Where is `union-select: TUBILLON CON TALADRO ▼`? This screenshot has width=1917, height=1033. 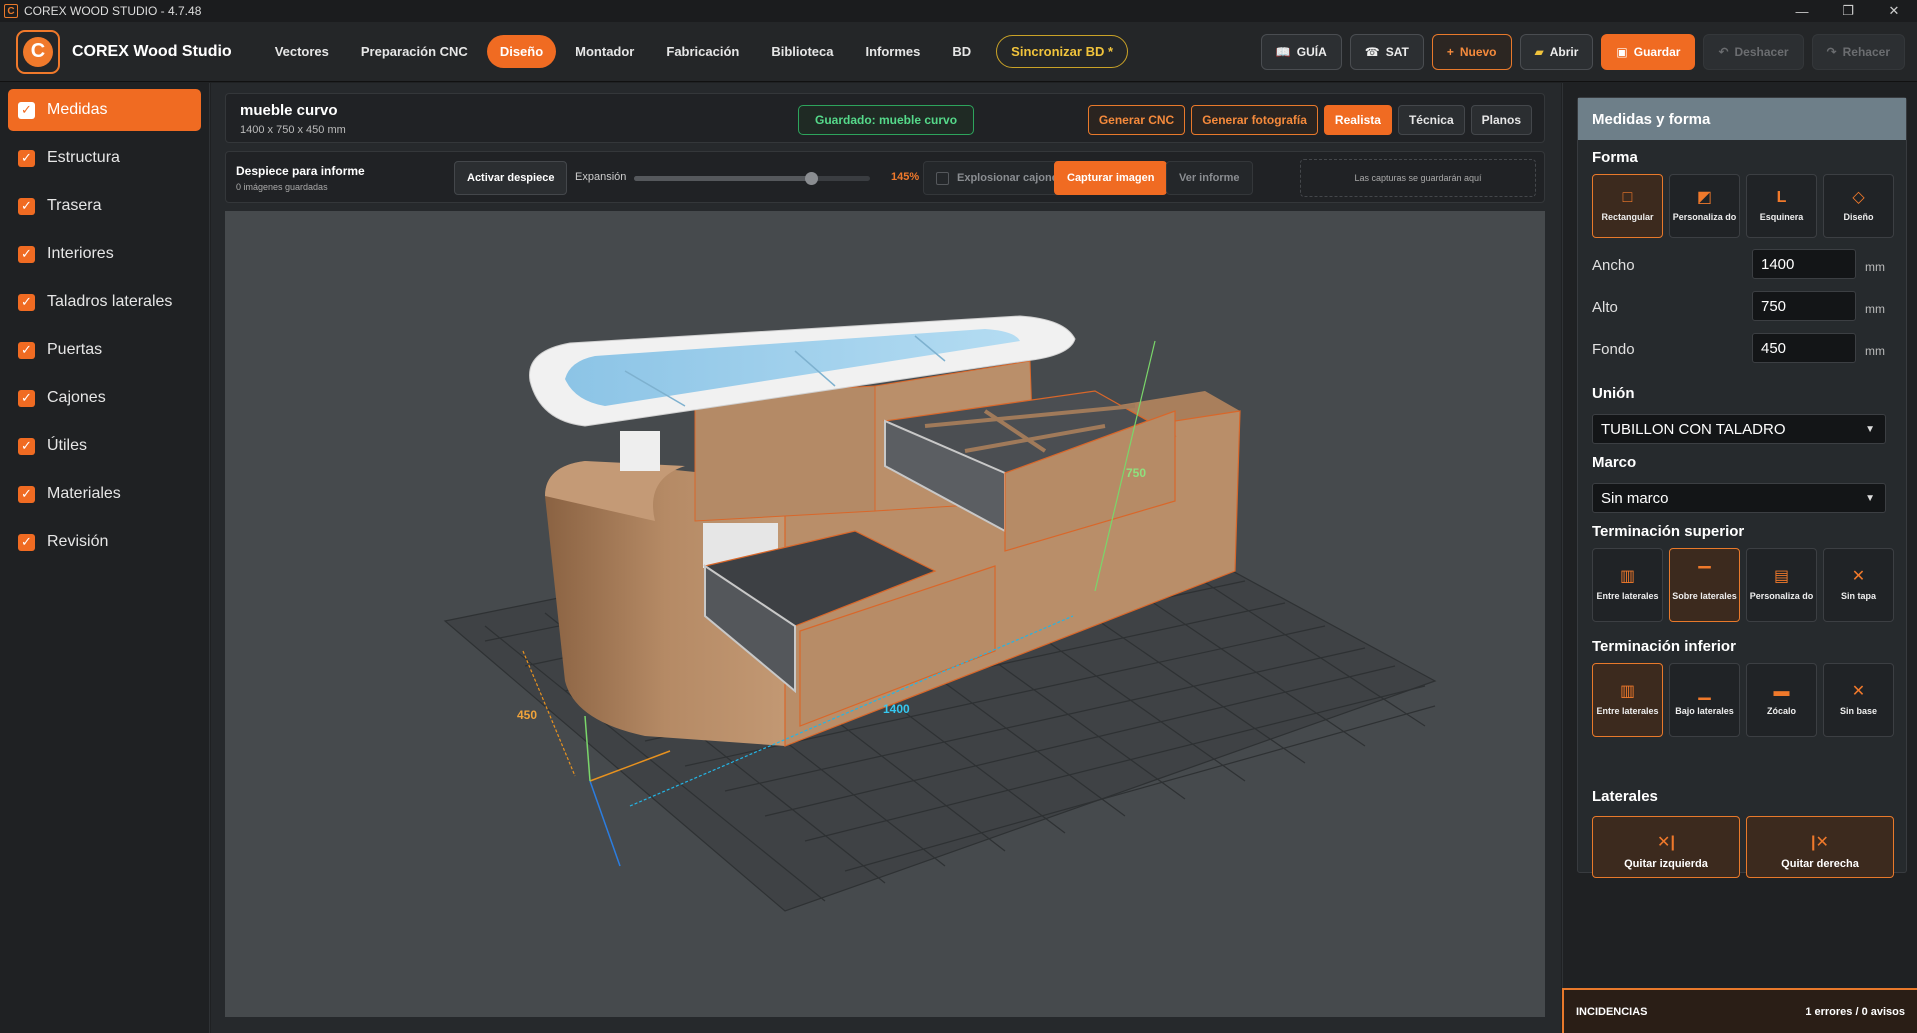
union-select: TUBILLON CON TALADRO ▼ is located at coordinates (1739, 429).